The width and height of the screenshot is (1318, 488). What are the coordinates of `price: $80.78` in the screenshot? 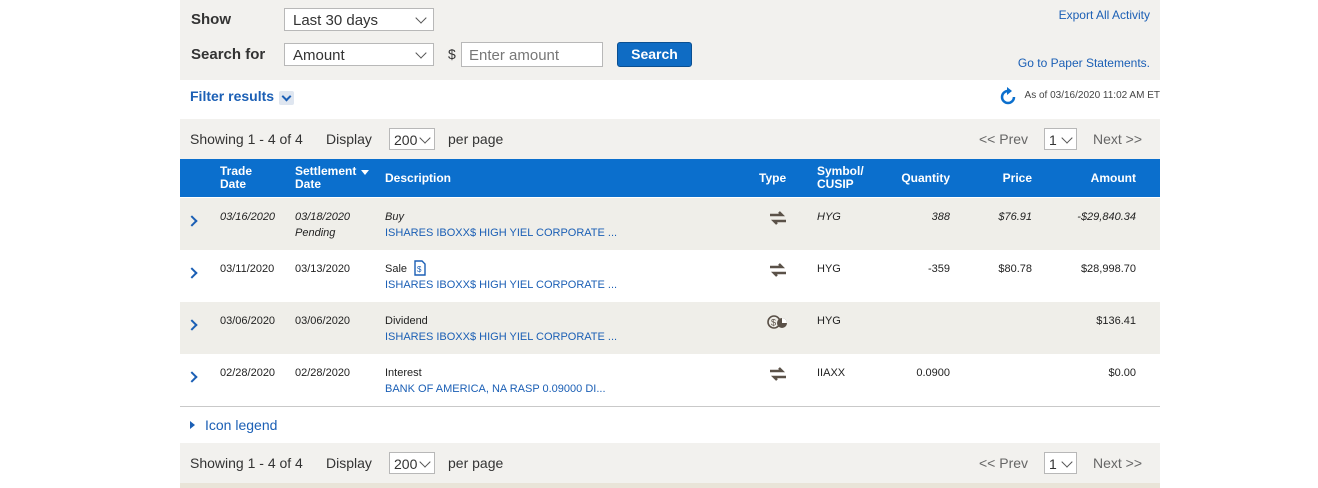 It's located at (1015, 269).